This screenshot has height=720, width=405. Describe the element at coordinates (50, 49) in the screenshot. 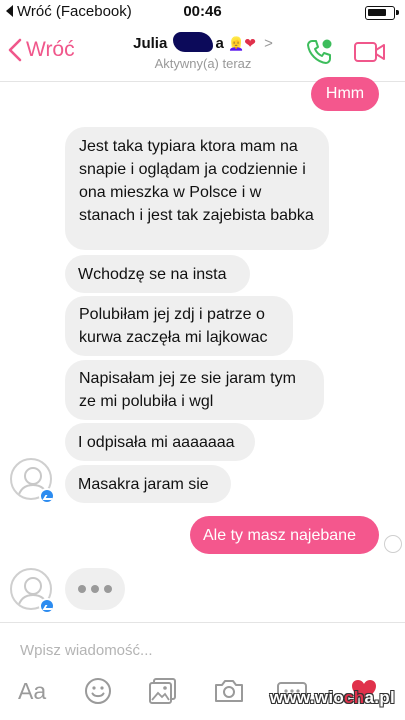

I see `back-label: Wróć` at that location.